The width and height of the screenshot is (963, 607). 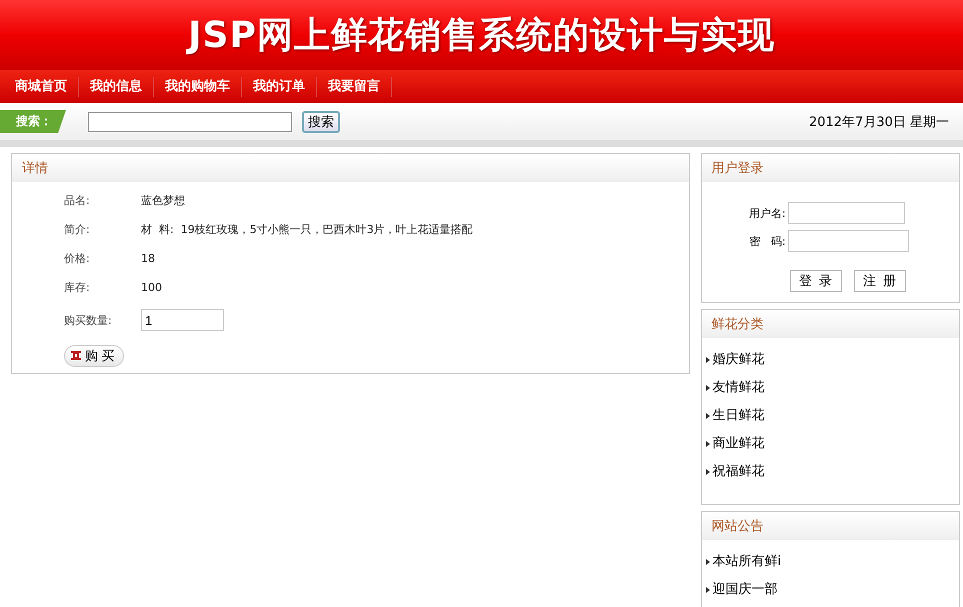 What do you see at coordinates (307, 229) in the screenshot?
I see `field-value: 材 料: 19枝红玫瑰，5寸小熊一只，巴西木叶3片，叶上花适量搭配` at bounding box center [307, 229].